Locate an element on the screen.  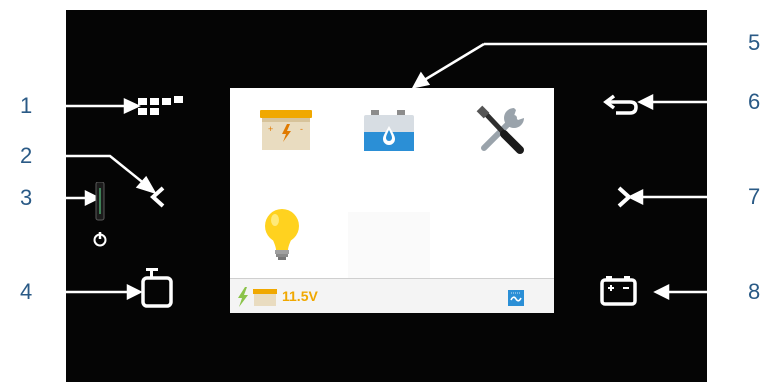
charging-bolt-icon is located at coordinates (243, 297).